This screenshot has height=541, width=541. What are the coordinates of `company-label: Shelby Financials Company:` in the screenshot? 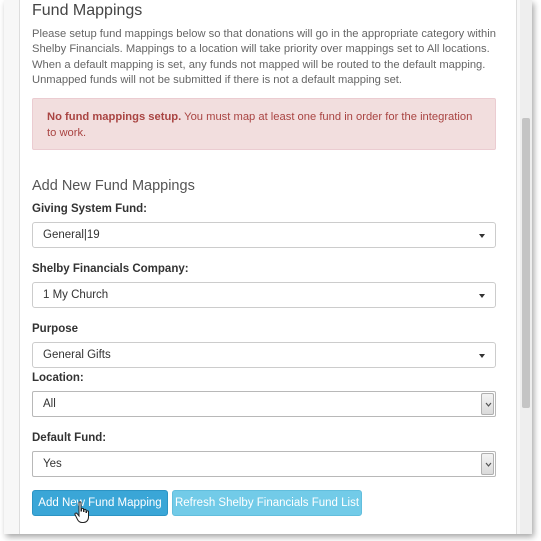 It's located at (110, 269).